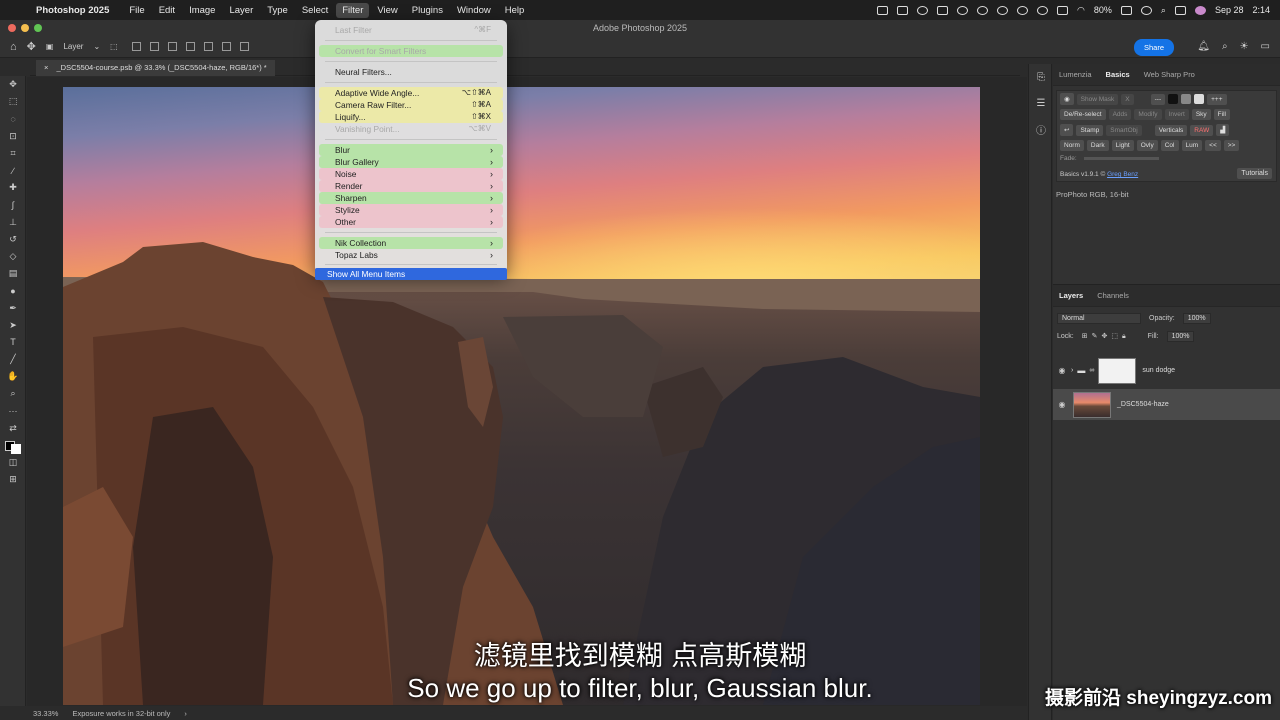 The image size is (1280, 720). I want to click on menu-item-blur-gallery: Blur Gallery ›, so click(411, 162).